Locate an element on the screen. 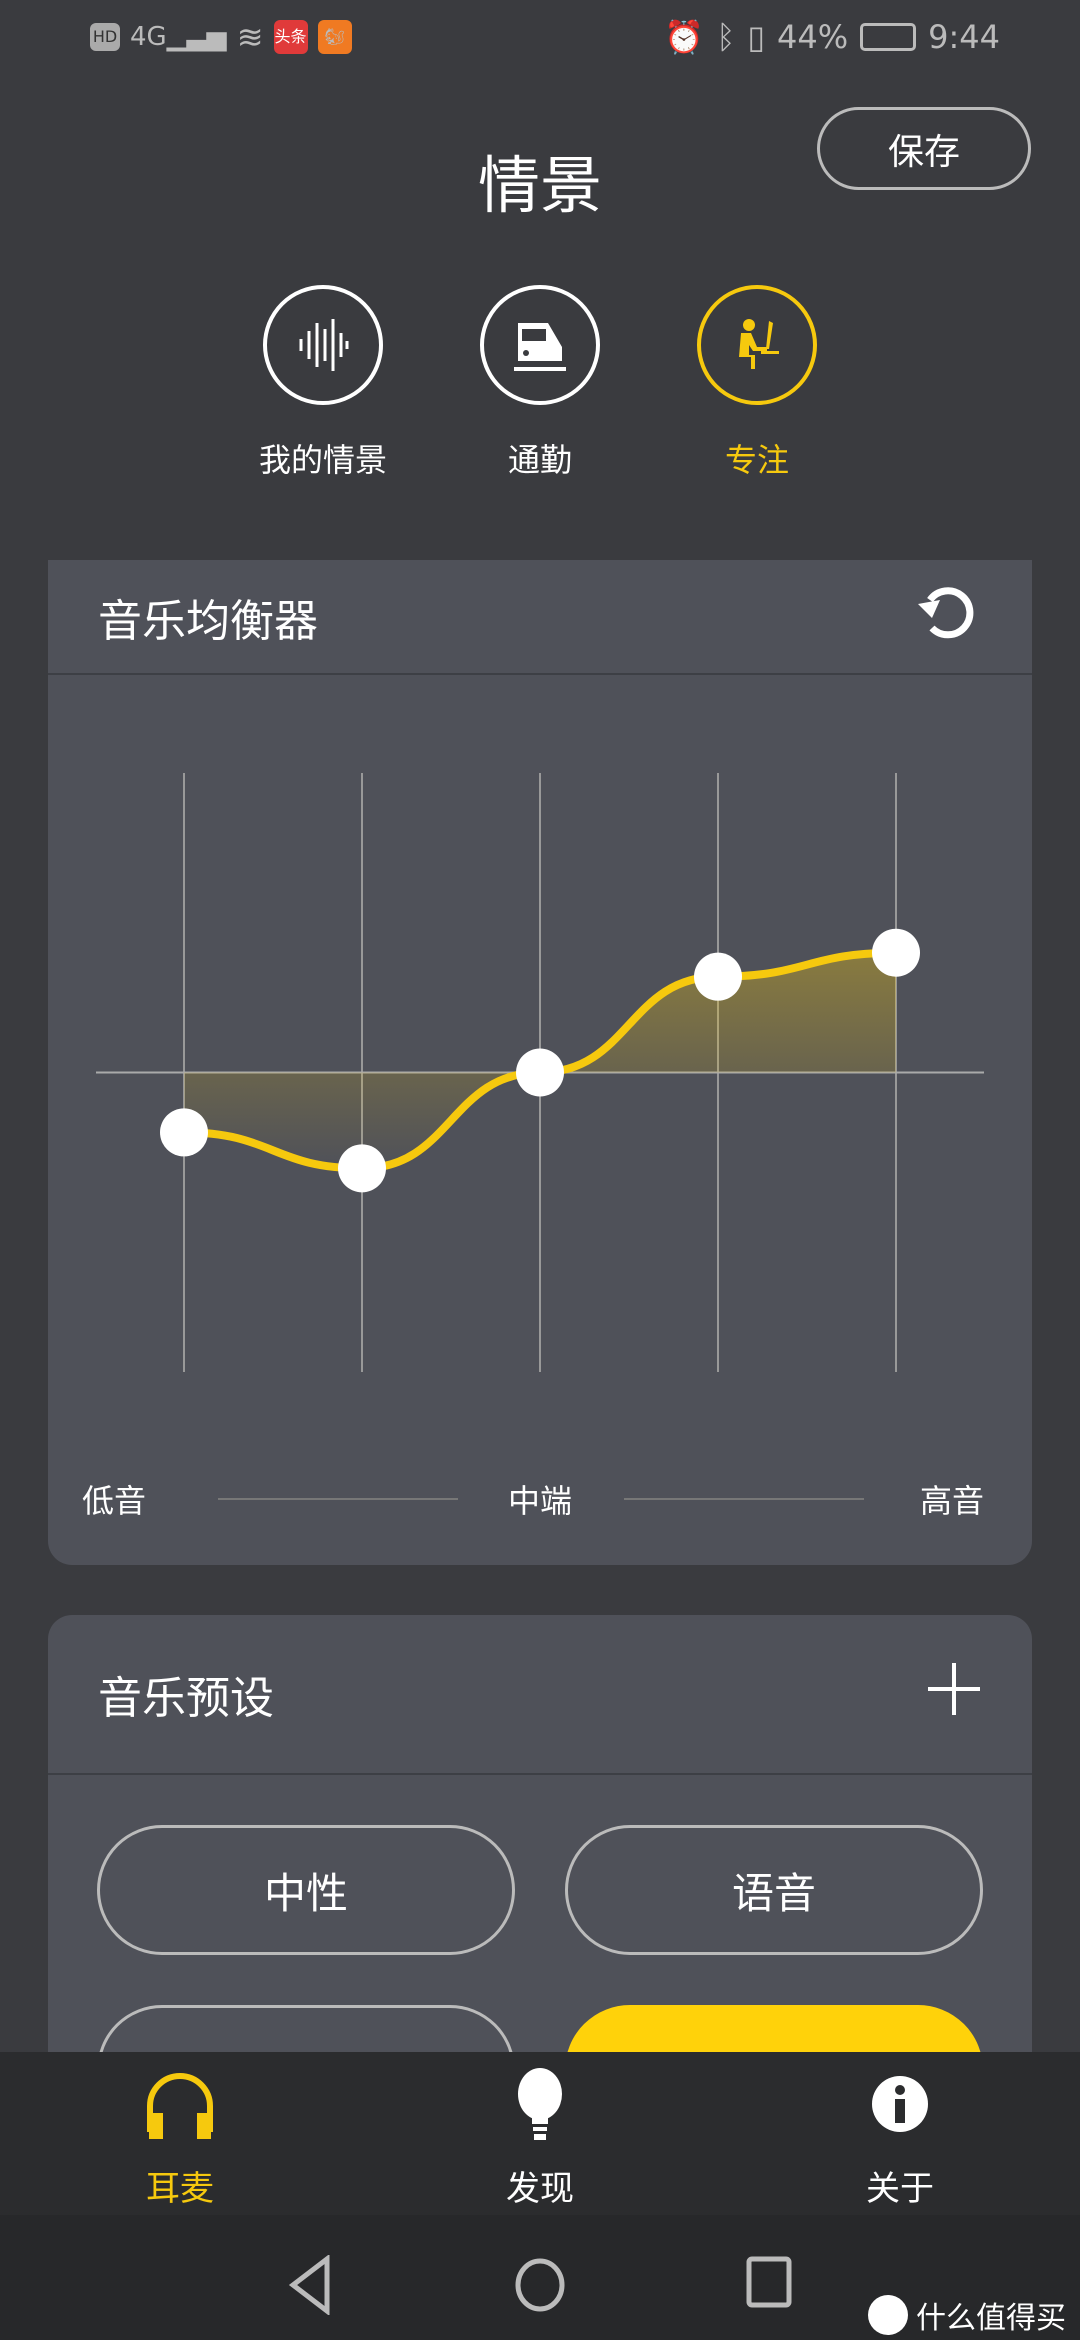  alarm-icon: ⏰ is located at coordinates (684, 37).